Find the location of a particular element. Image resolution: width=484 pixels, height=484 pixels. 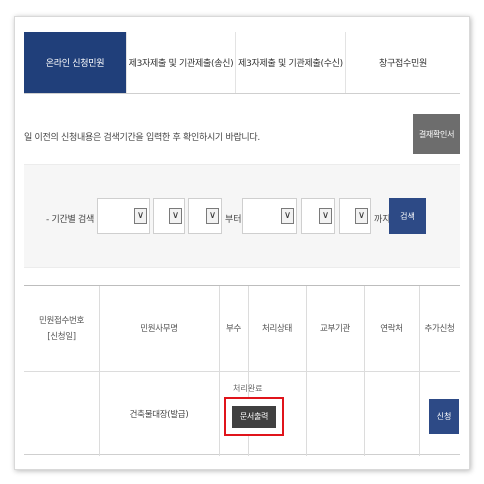

cell-affair-name: 건축물대장(발급) is located at coordinates (159, 414).